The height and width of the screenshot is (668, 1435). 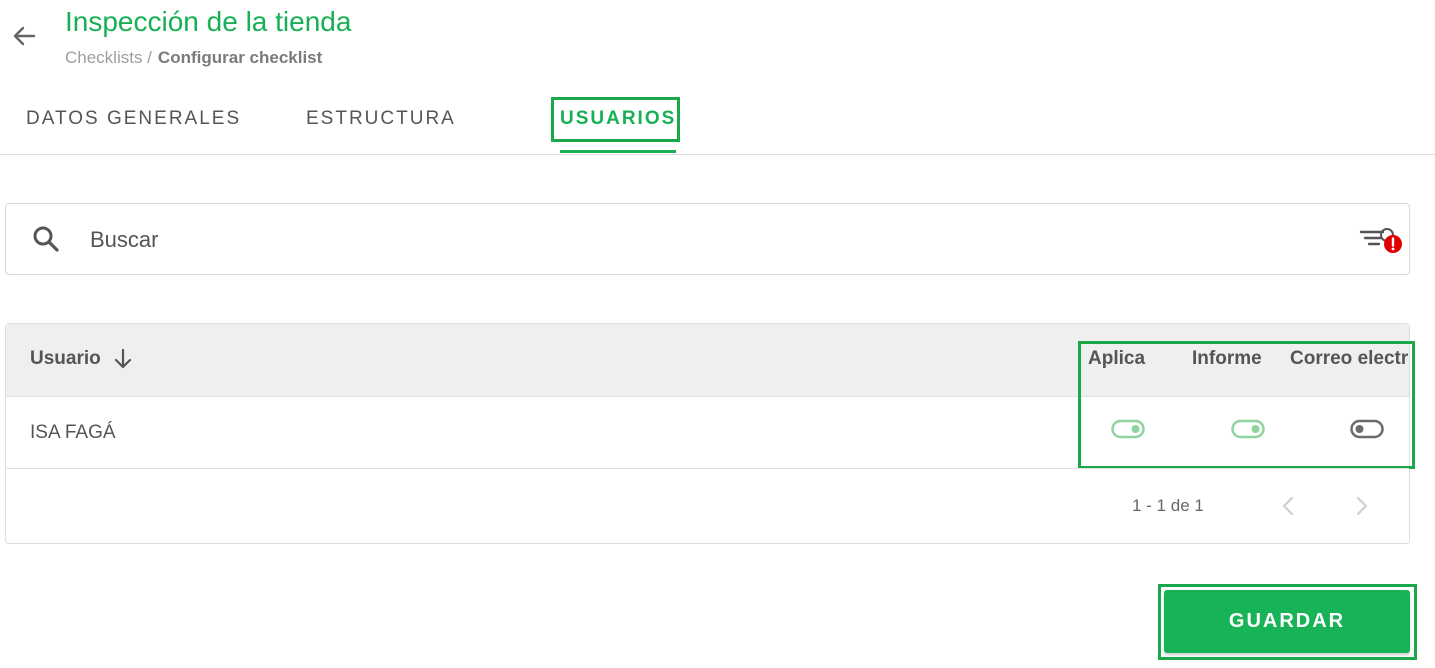 I want to click on row-divider, so click(x=707, y=468).